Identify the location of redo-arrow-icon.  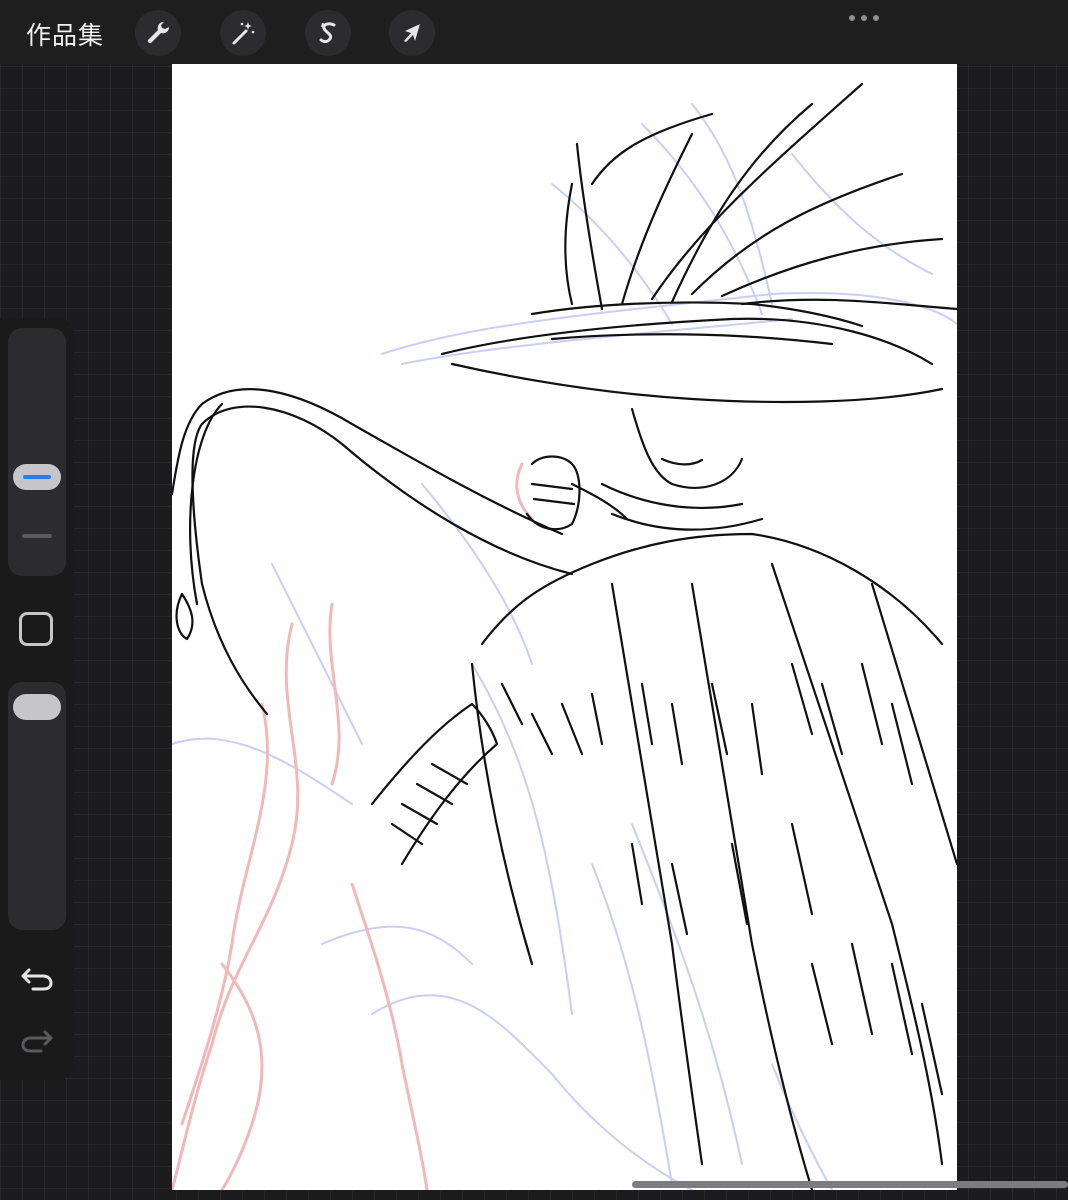
(37, 1041).